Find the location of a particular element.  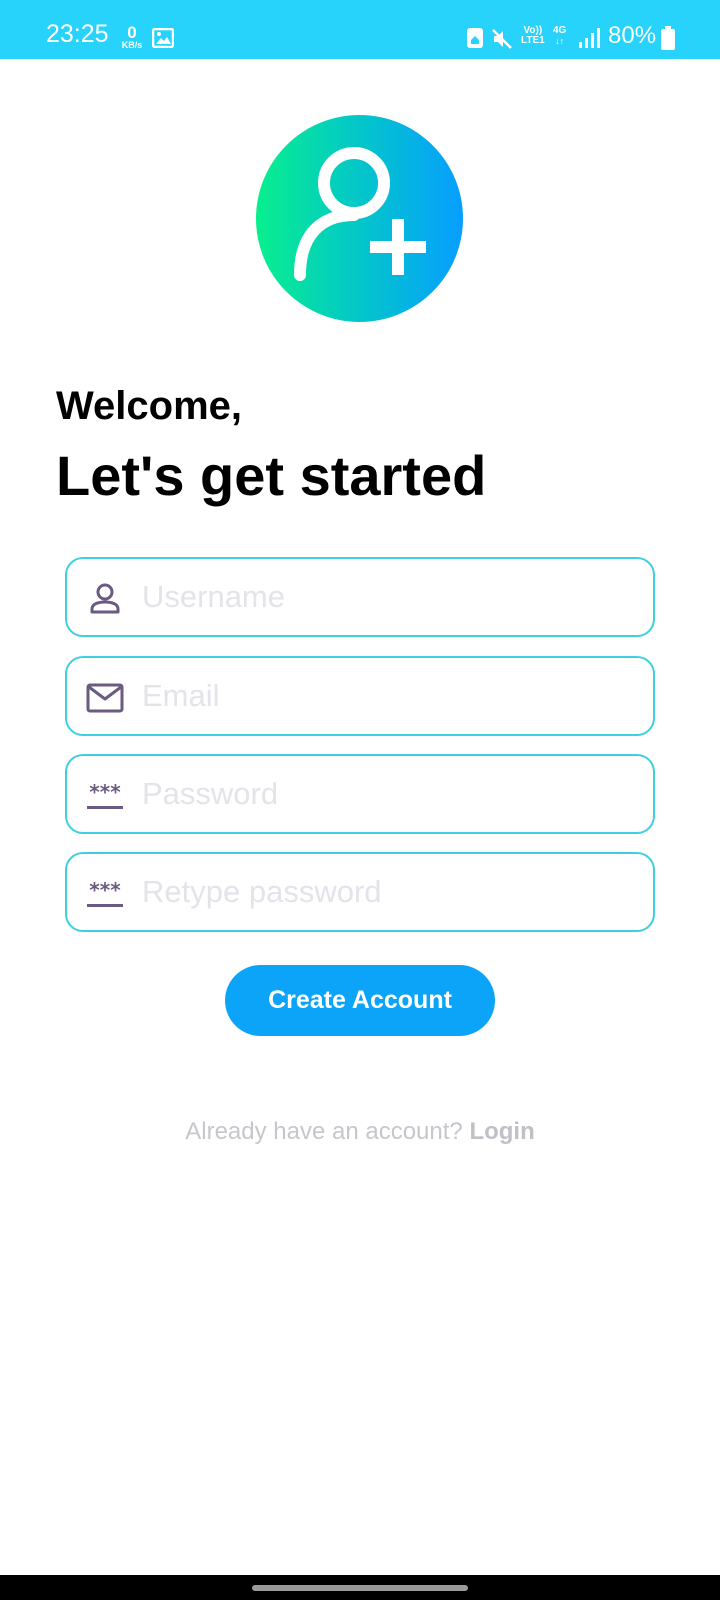

retype-password-input is located at coordinates (392, 892).